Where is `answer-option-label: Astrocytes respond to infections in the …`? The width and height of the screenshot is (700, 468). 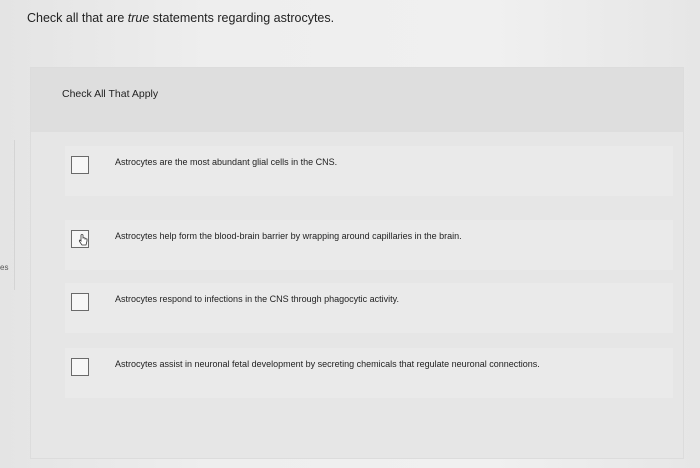 answer-option-label: Astrocytes respond to infections in the … is located at coordinates (257, 299).